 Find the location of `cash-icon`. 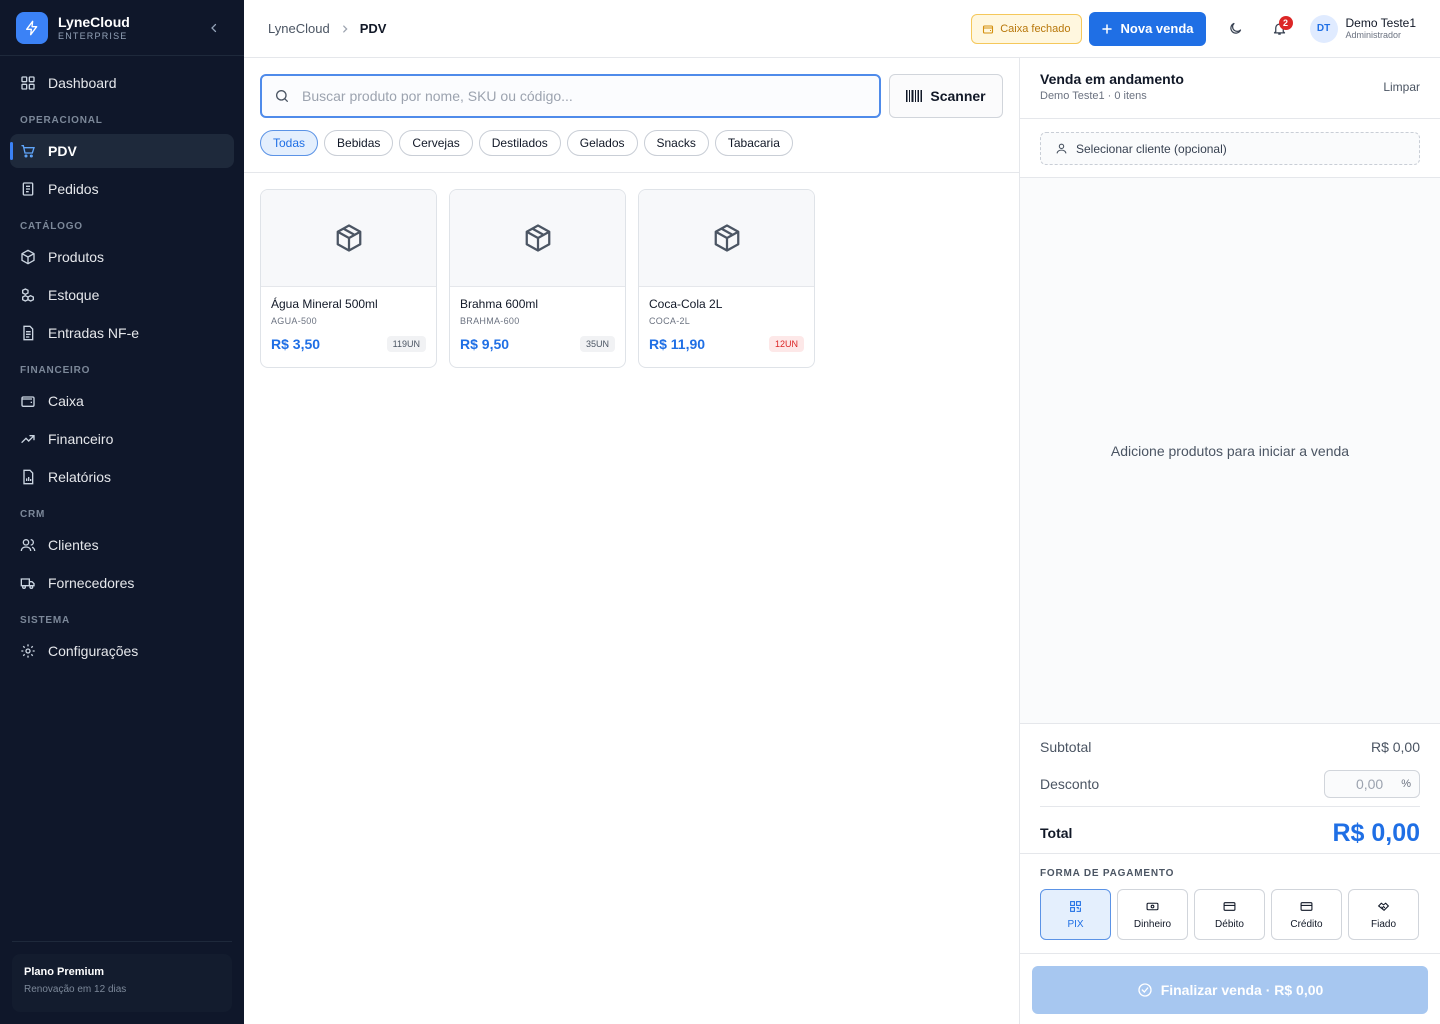

cash-icon is located at coordinates (1152, 906).